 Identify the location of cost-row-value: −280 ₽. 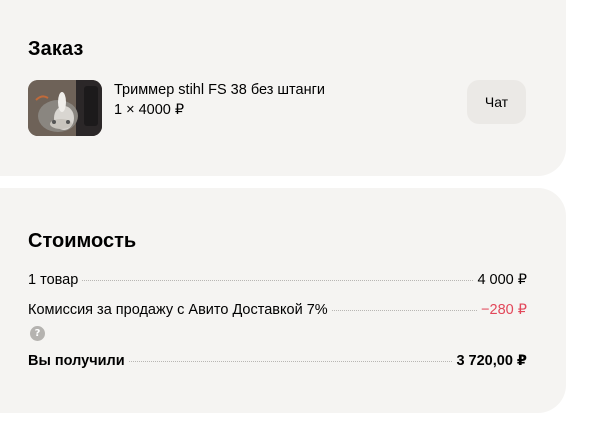
(504, 310).